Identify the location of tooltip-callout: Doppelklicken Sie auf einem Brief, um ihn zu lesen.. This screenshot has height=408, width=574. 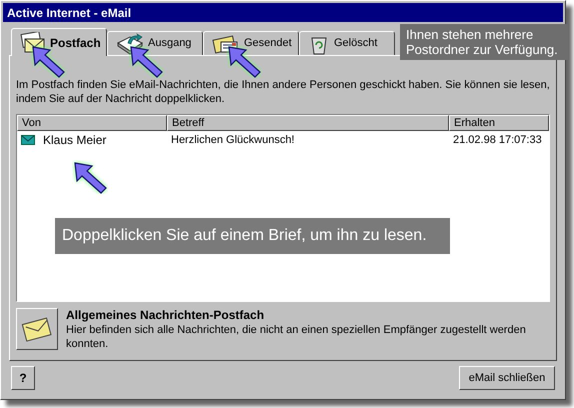
(252, 236).